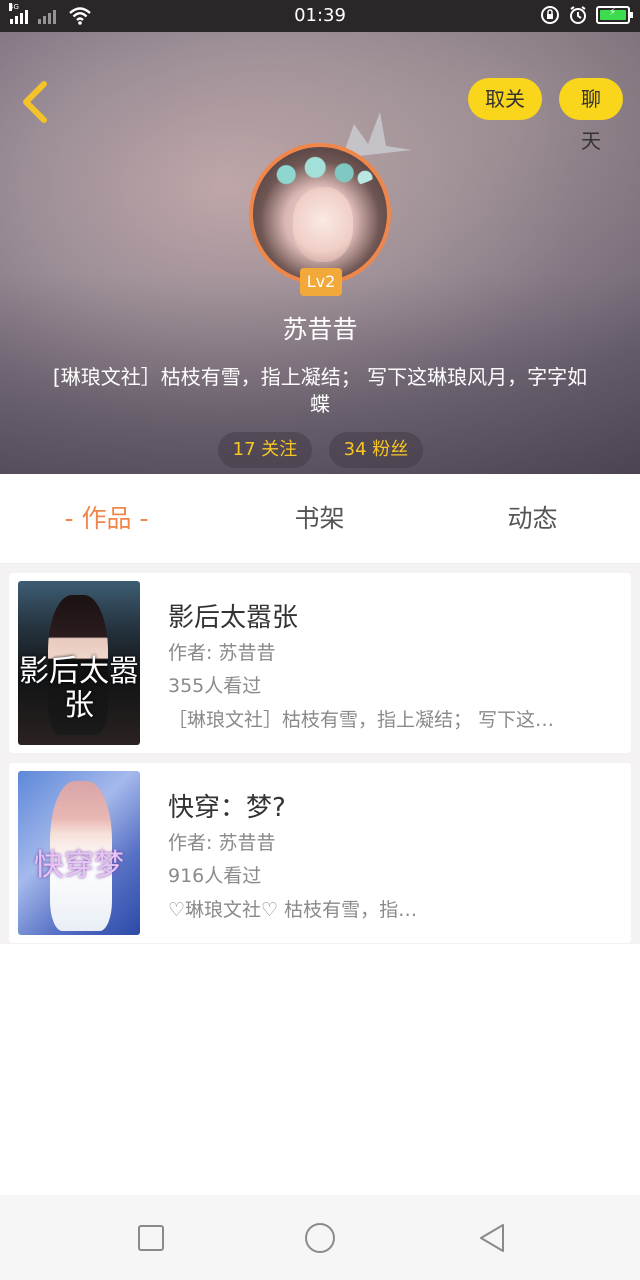 Image resolution: width=640 pixels, height=1280 pixels. I want to click on avatar, so click(320, 214).